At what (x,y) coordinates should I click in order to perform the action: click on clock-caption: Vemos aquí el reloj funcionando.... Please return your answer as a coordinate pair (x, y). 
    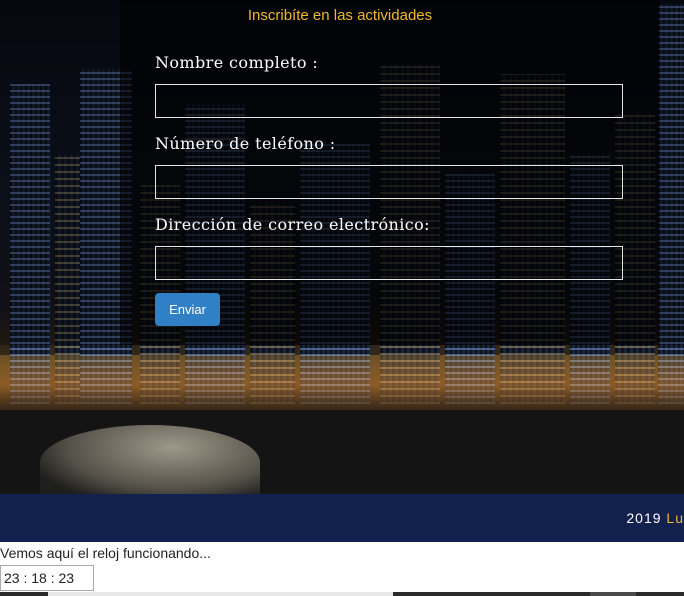
    Looking at the image, I should click on (105, 553).